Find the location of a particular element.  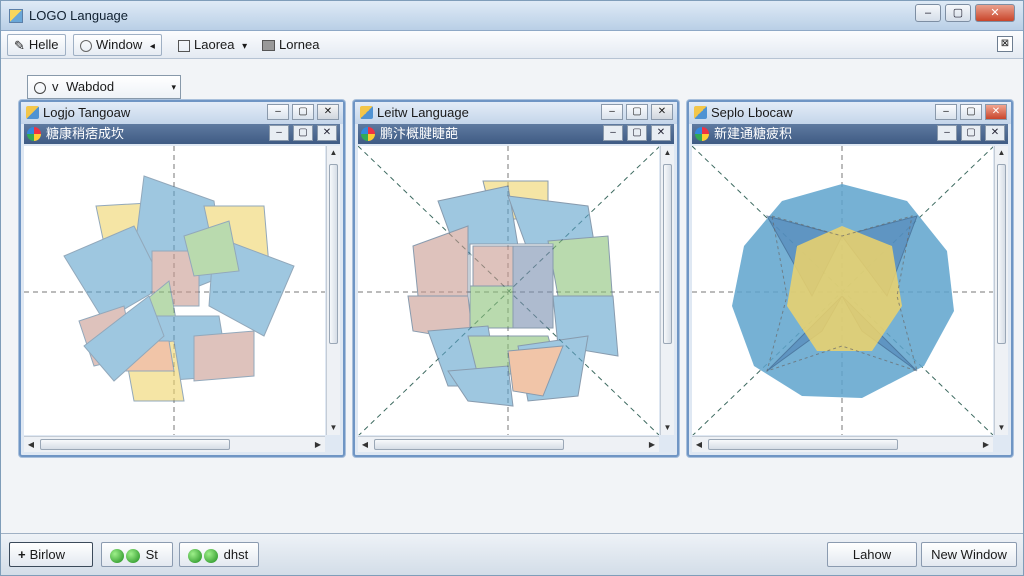

toolbar-lornea-button: Lornea is located at coordinates (290, 45).